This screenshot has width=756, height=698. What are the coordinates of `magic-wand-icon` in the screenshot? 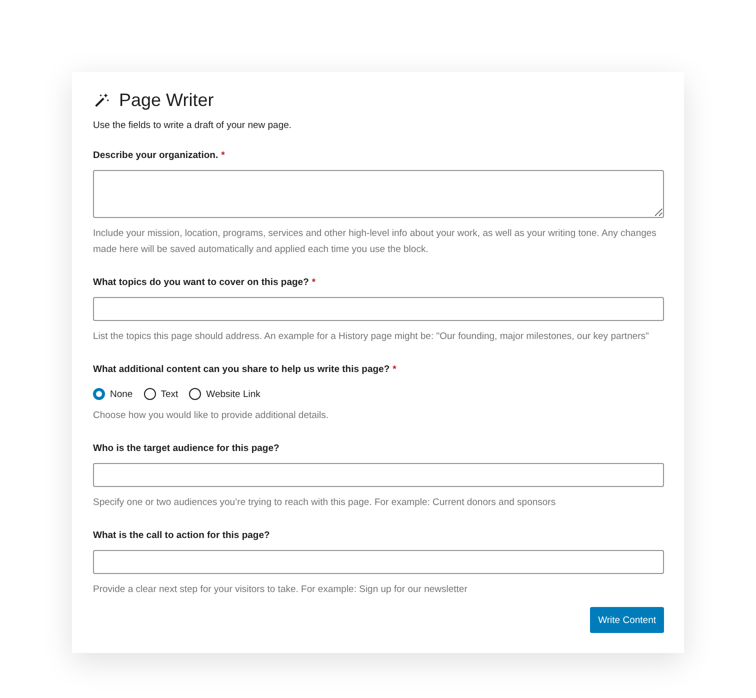 It's located at (101, 100).